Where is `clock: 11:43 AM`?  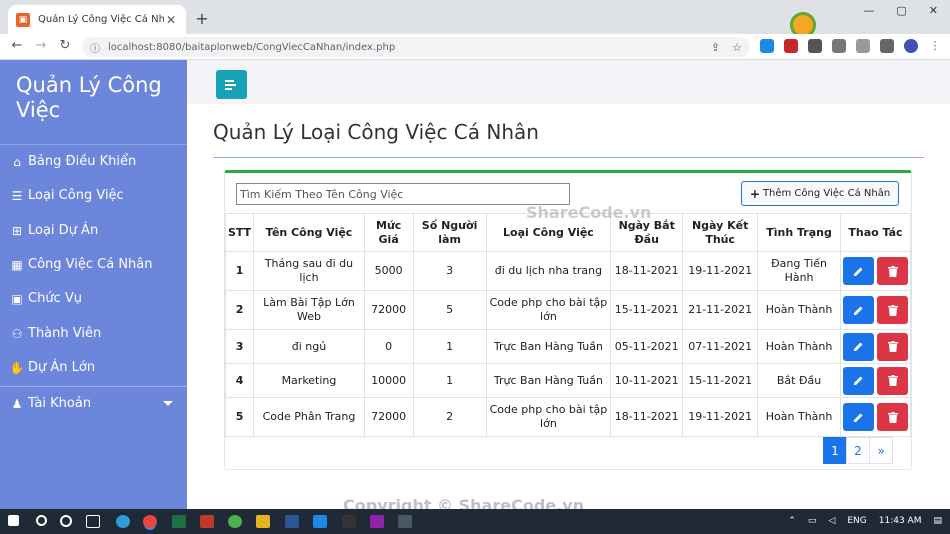
clock: 11:43 AM is located at coordinates (900, 521).